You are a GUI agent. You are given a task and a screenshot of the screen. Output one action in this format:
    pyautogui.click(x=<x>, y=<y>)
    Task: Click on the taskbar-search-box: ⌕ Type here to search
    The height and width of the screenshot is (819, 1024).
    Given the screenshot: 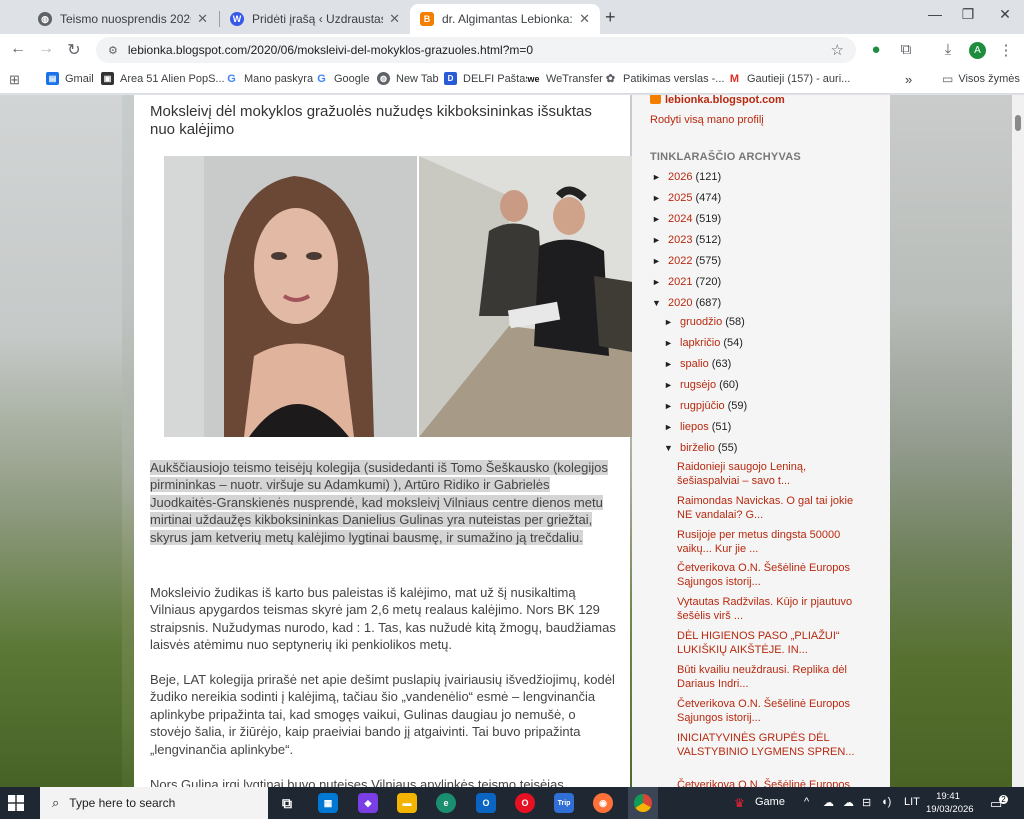 What is the action you would take?
    pyautogui.click(x=154, y=803)
    